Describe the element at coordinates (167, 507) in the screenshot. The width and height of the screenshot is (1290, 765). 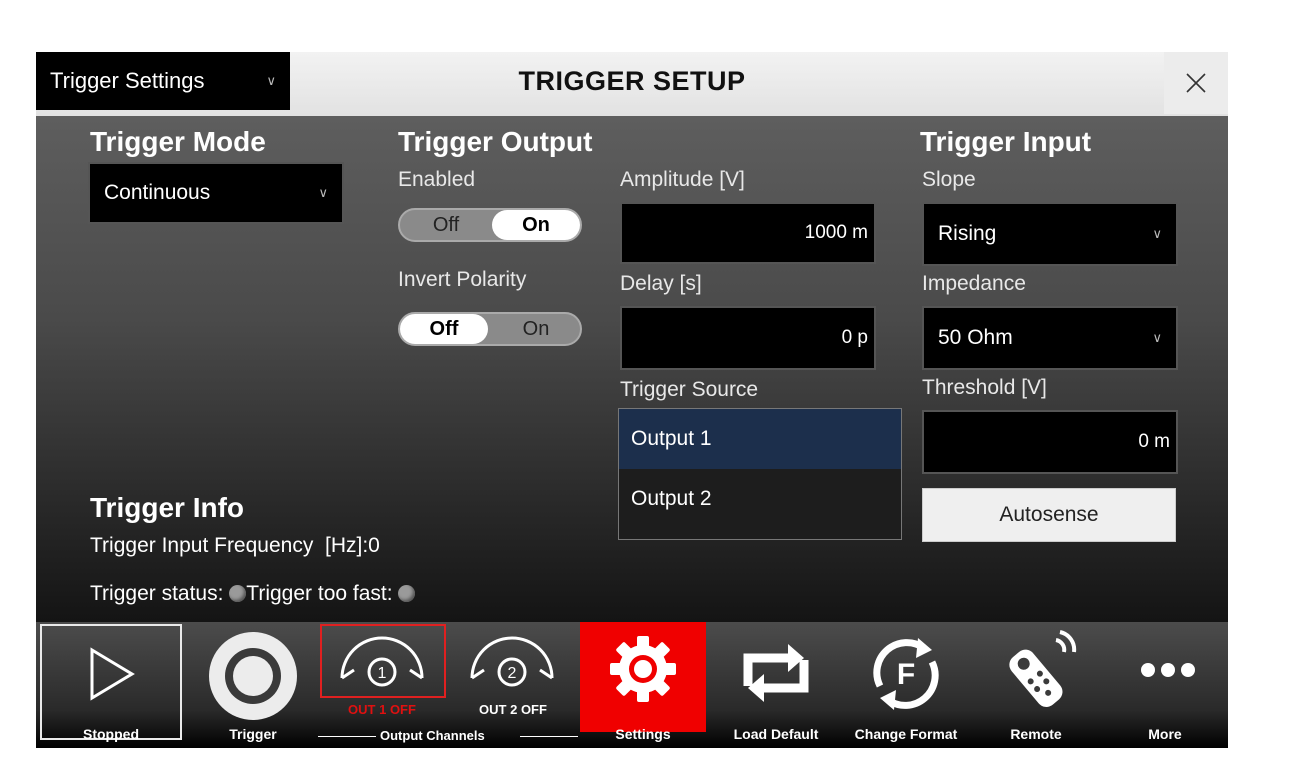
I see `trigger-info-heading: Trigger Info` at that location.